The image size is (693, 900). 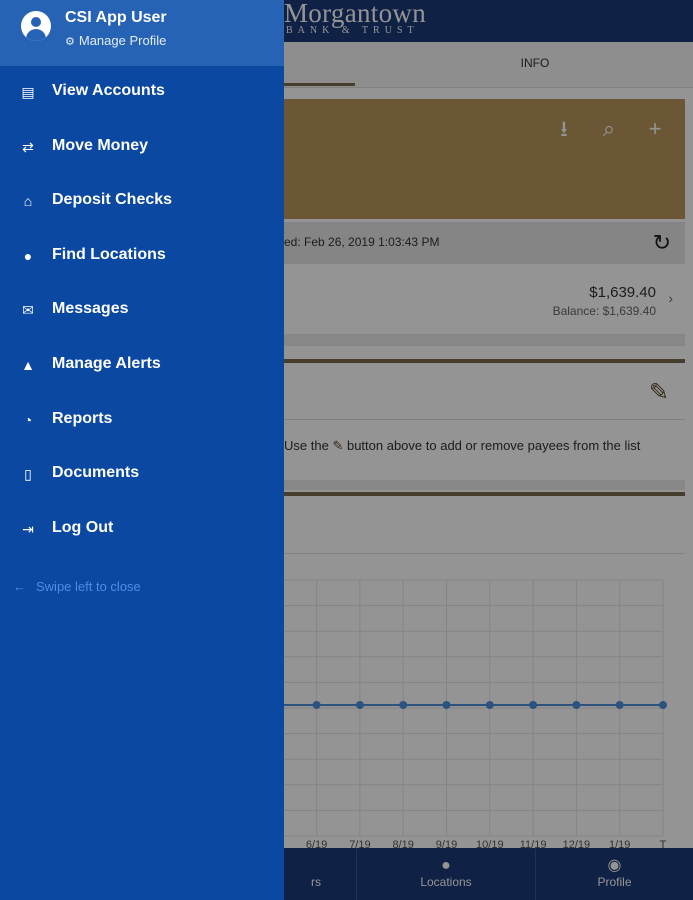 I want to click on menu-item-label: Reports, so click(x=82, y=418).